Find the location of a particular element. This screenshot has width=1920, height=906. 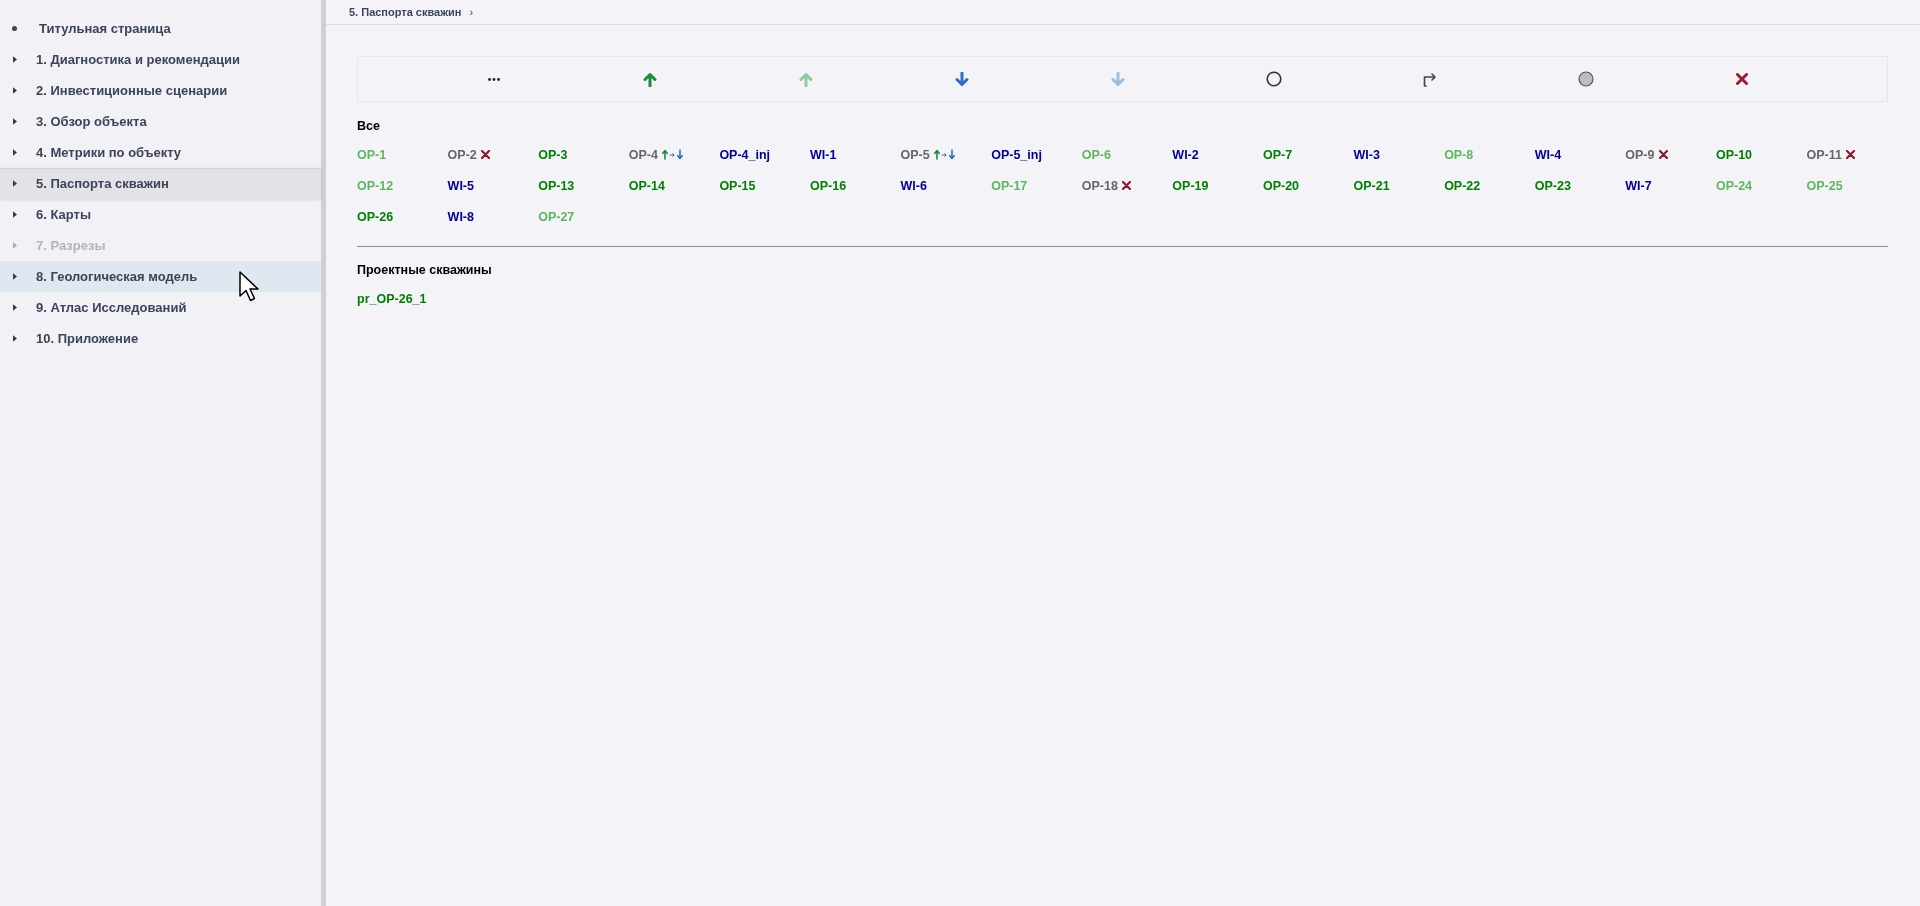

well-link: OP-20 is located at coordinates (1281, 185).